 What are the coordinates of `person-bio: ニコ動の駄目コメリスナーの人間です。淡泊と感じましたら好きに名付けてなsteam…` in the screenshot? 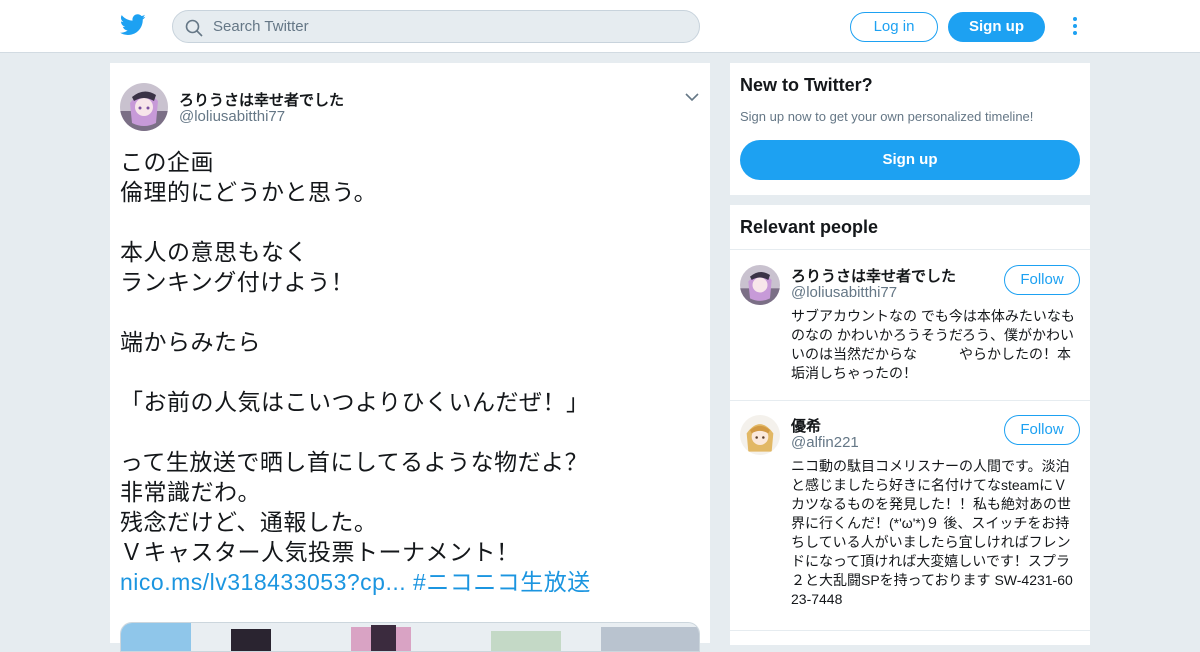 It's located at (932, 532).